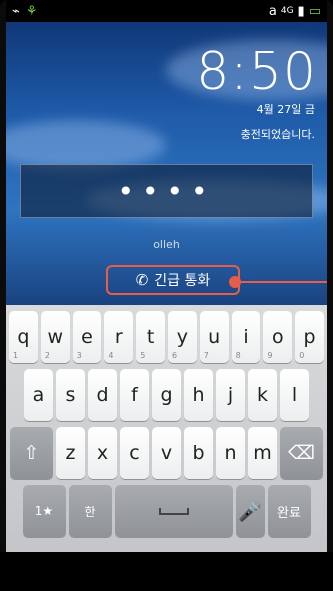  What do you see at coordinates (230, 453) in the screenshot?
I see `key-n: n` at bounding box center [230, 453].